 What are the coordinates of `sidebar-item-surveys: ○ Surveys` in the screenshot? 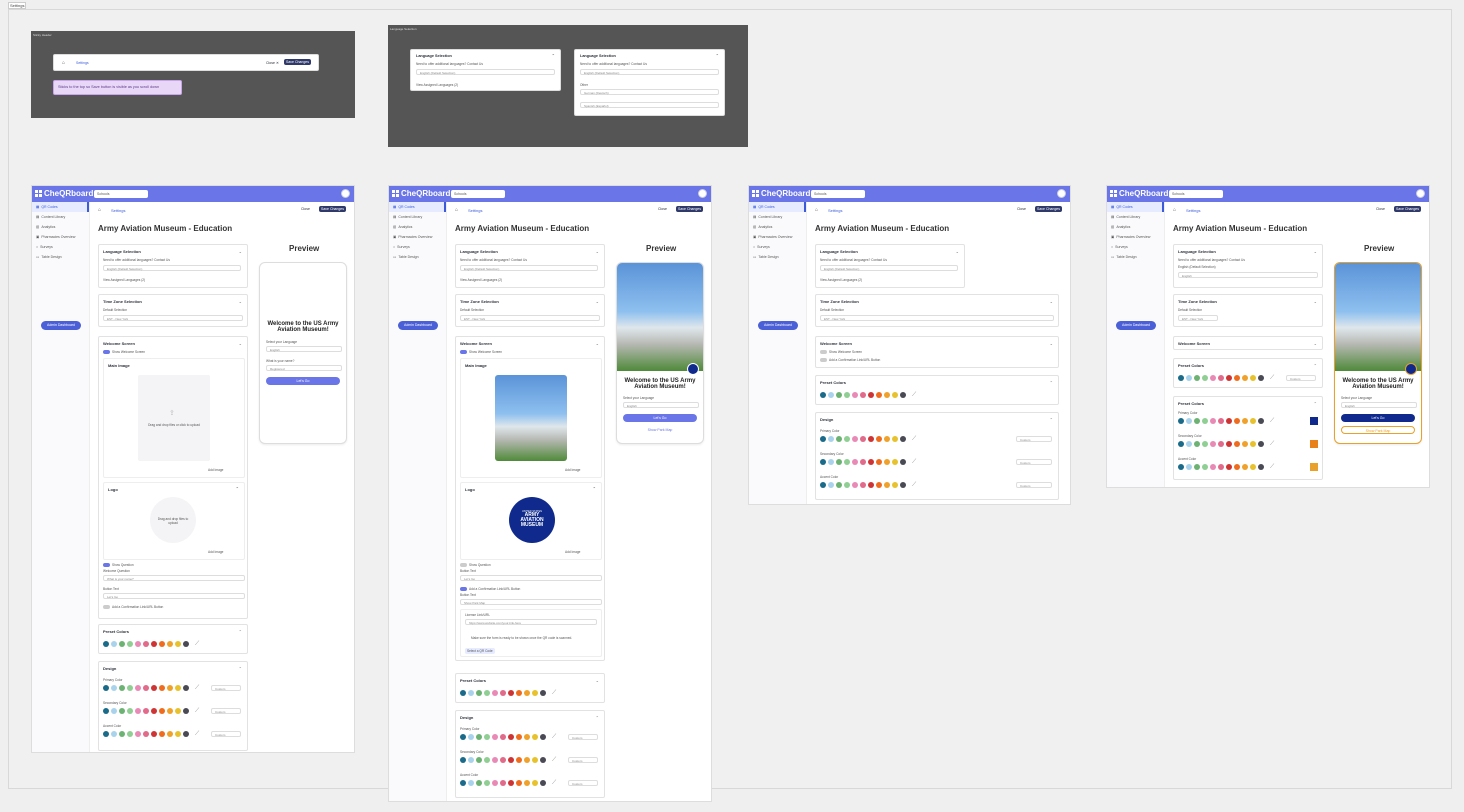 It's located at (60, 247).